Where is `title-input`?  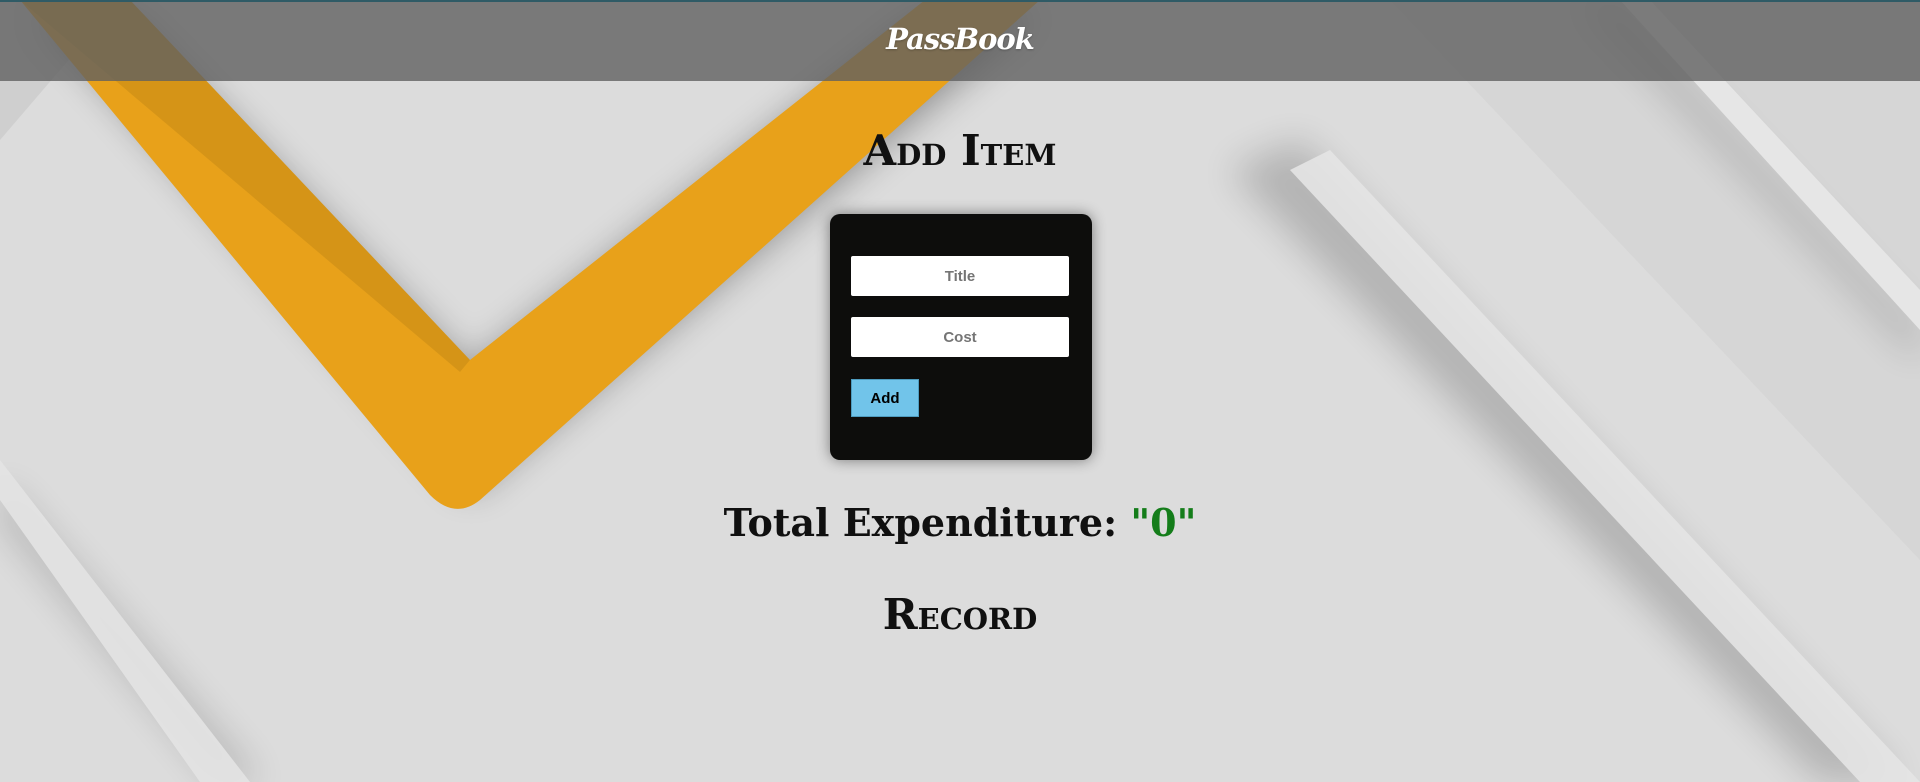 title-input is located at coordinates (960, 276).